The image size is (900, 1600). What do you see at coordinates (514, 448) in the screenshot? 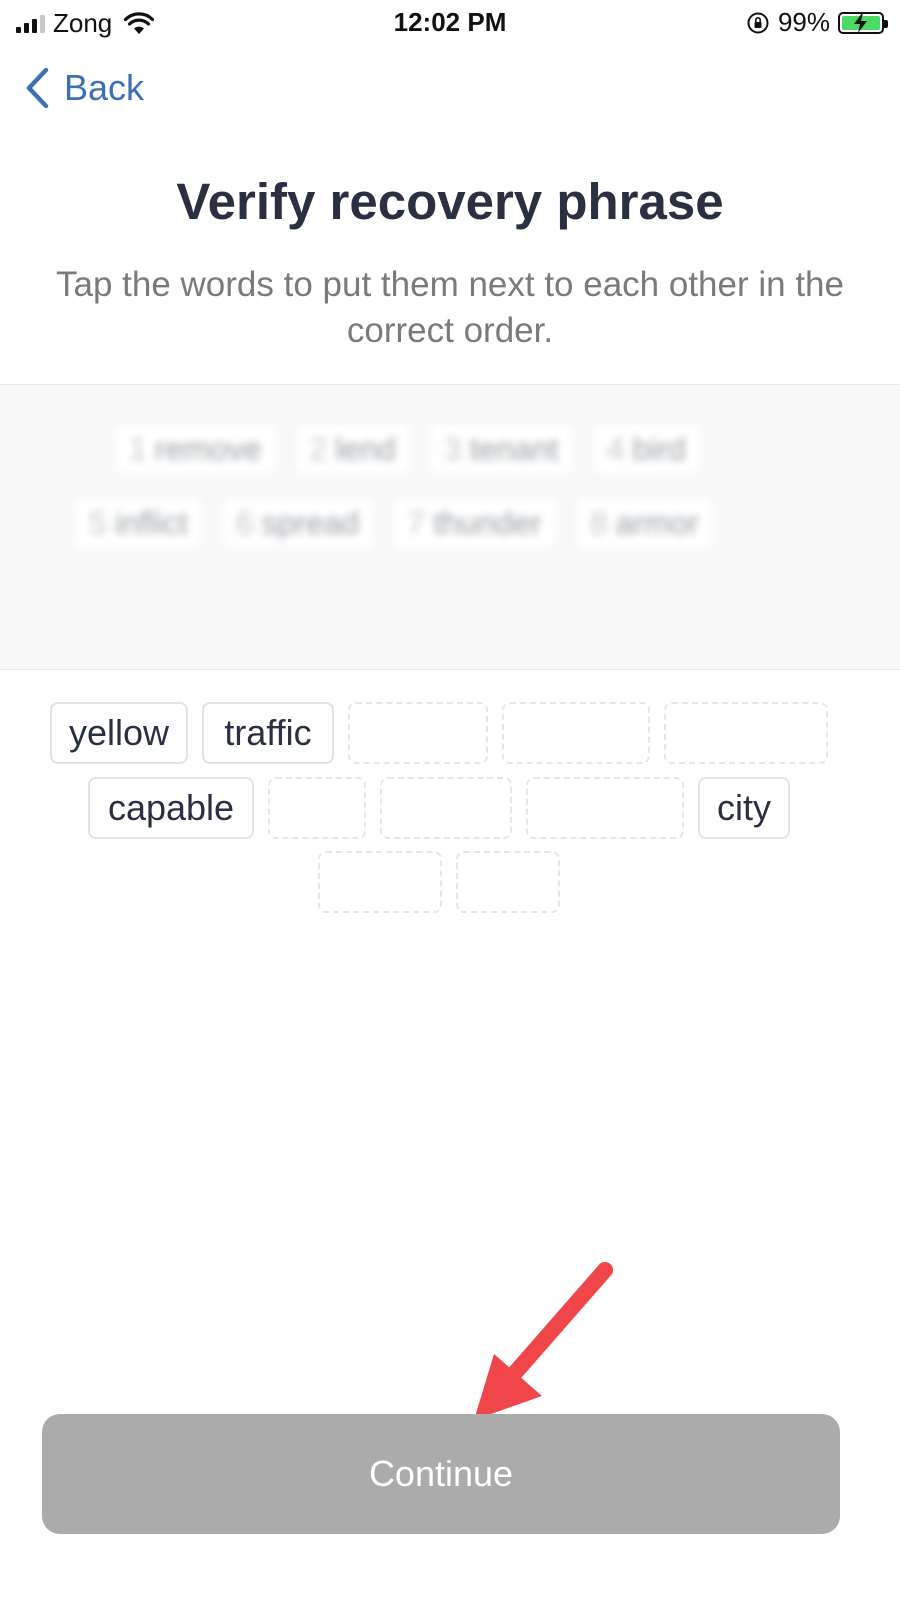
I see `word-text: tenant` at bounding box center [514, 448].